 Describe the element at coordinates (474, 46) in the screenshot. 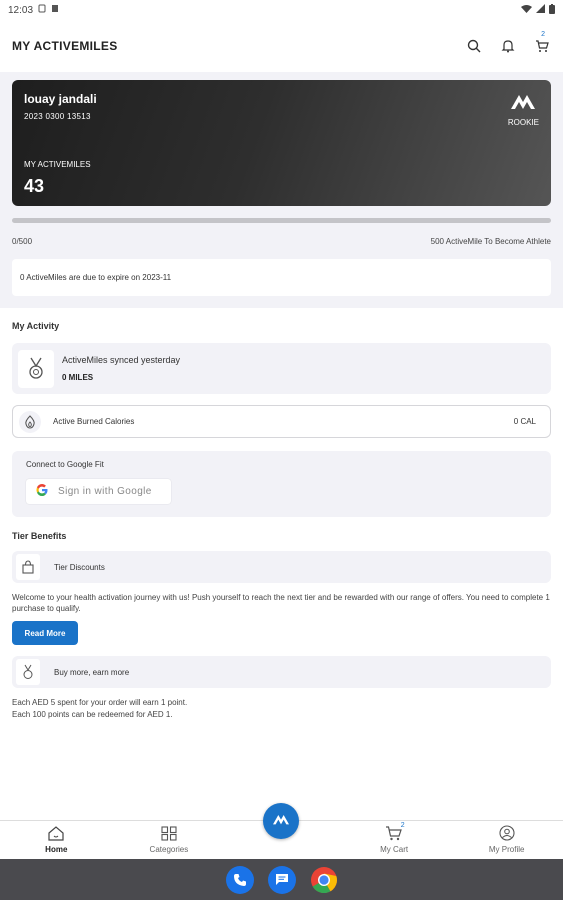

I see `search-icon` at that location.